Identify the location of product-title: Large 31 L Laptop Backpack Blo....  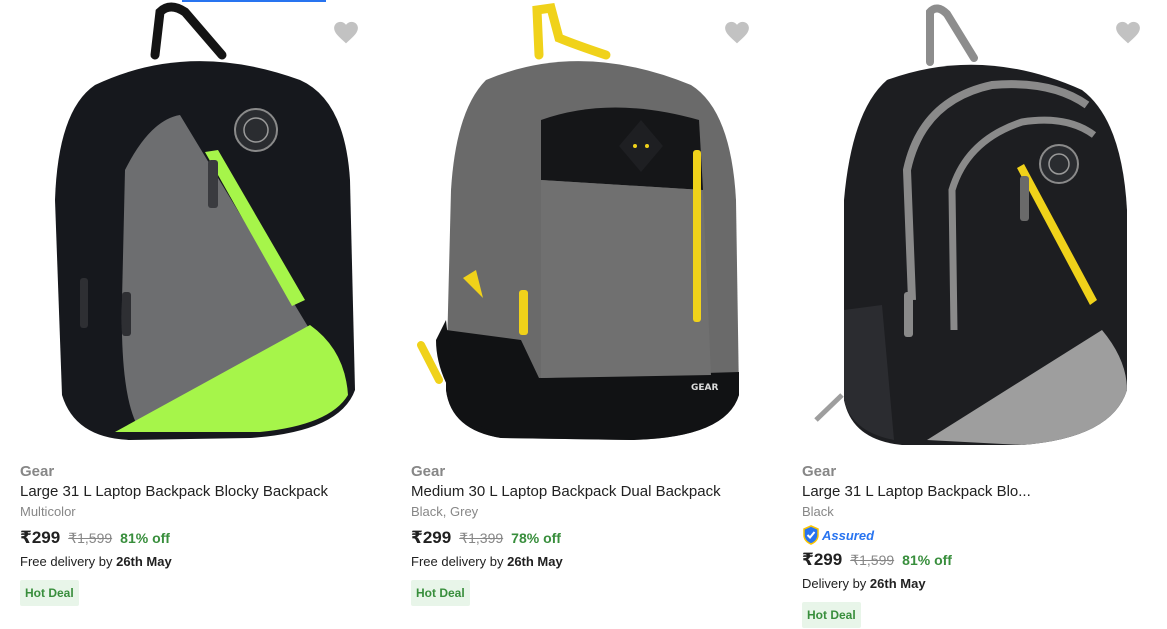
(982, 492).